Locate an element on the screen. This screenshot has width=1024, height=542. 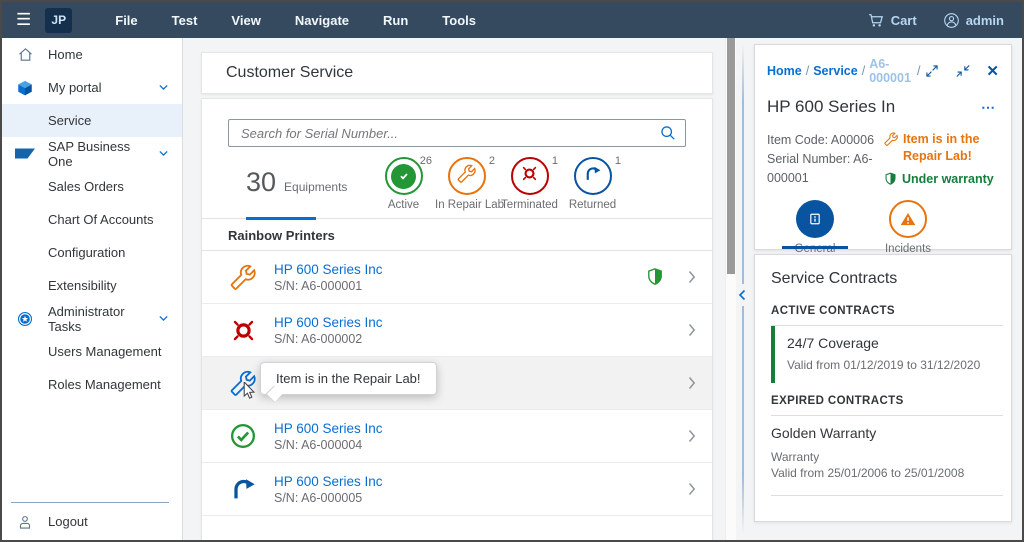
equipment-row: HP 600 Series Inc S/N: A6-000001 is located at coordinates (457, 277).